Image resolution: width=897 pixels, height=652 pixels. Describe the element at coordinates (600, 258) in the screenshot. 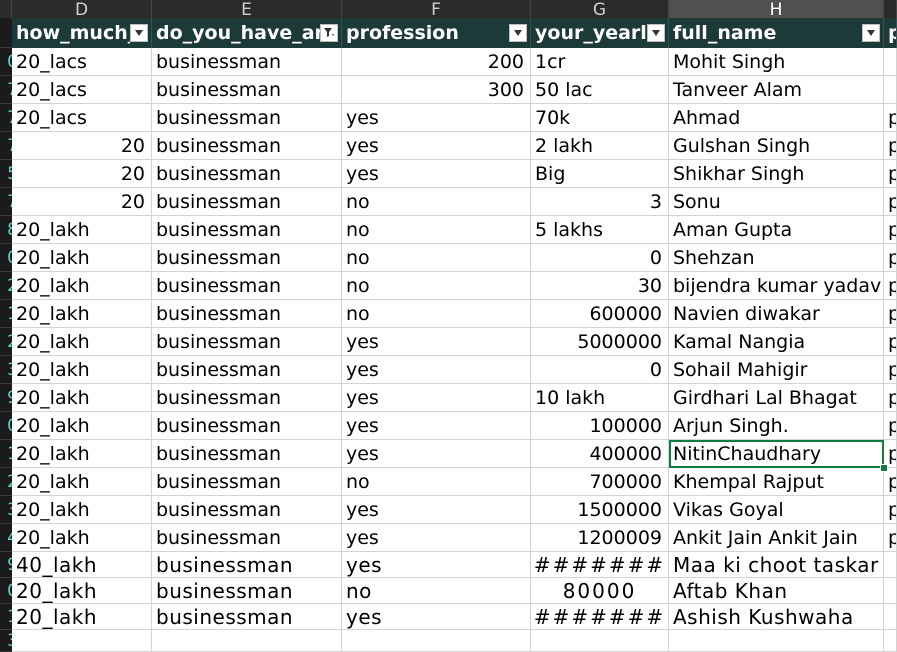

I see `cell-yearly: 0` at that location.